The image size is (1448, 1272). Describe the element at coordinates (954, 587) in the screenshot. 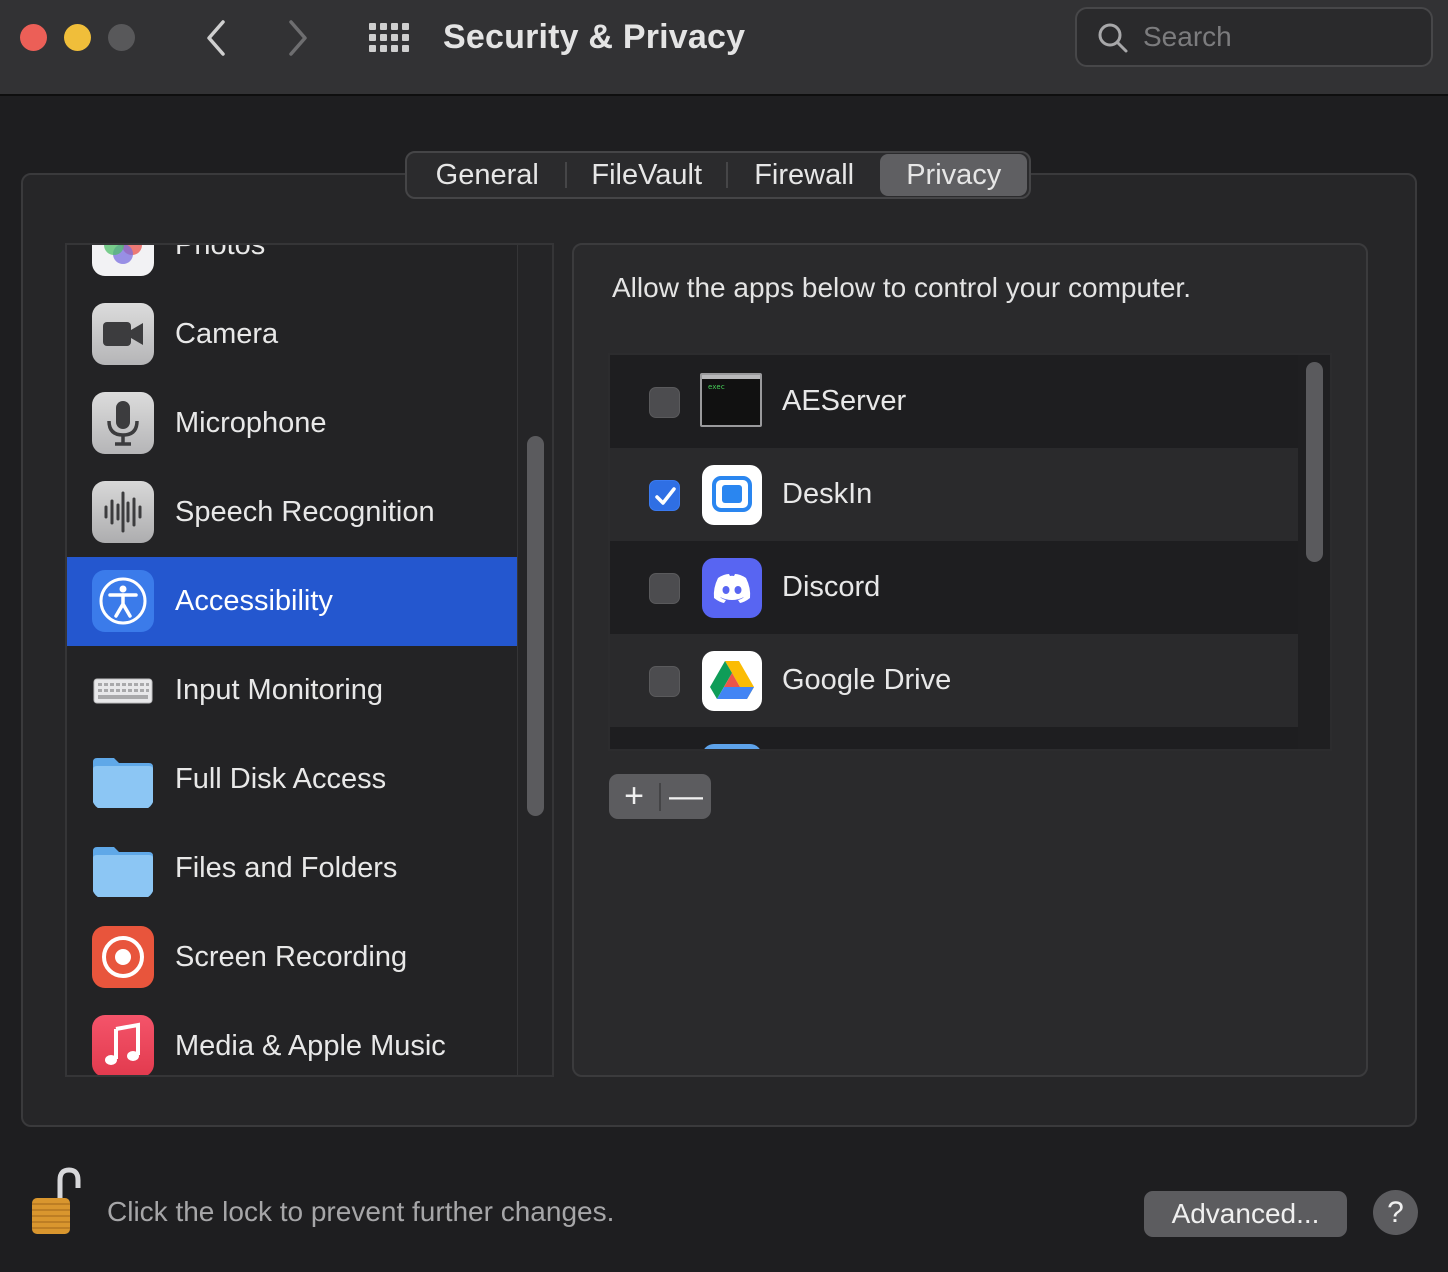

I see `app-row-discord: Discord` at that location.